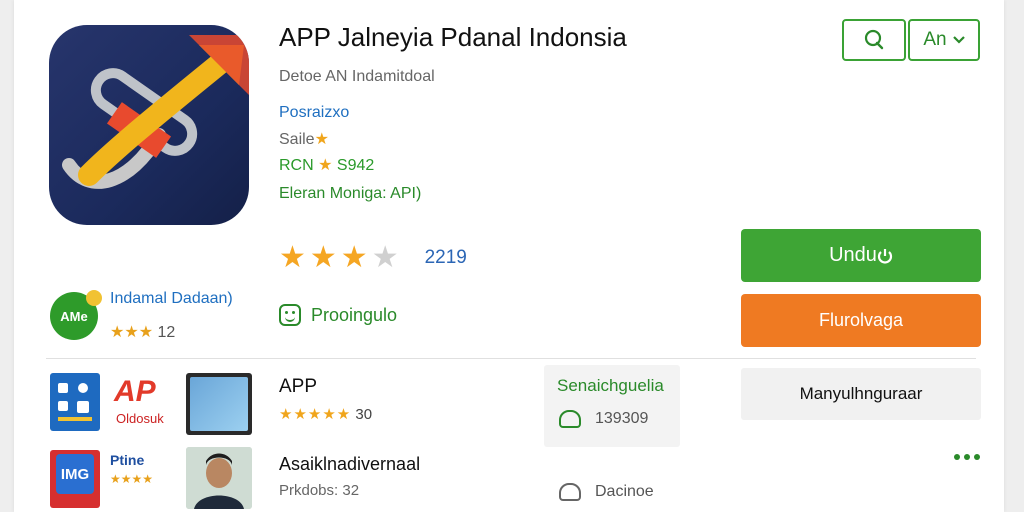 The image size is (1024, 512). I want to click on star-half-icon: ★, so click(387, 257).